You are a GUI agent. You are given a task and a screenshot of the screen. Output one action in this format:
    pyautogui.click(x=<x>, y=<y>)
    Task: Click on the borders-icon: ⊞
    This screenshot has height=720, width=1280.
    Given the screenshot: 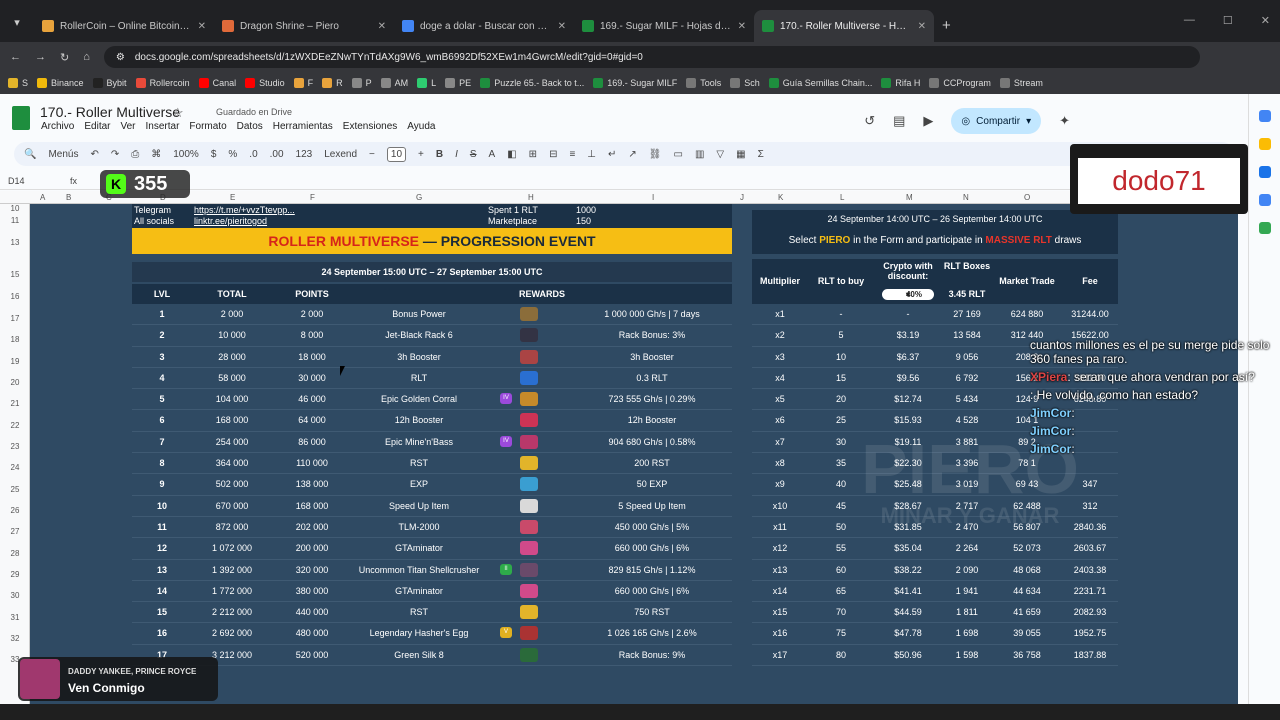 What is the action you would take?
    pyautogui.click(x=533, y=154)
    